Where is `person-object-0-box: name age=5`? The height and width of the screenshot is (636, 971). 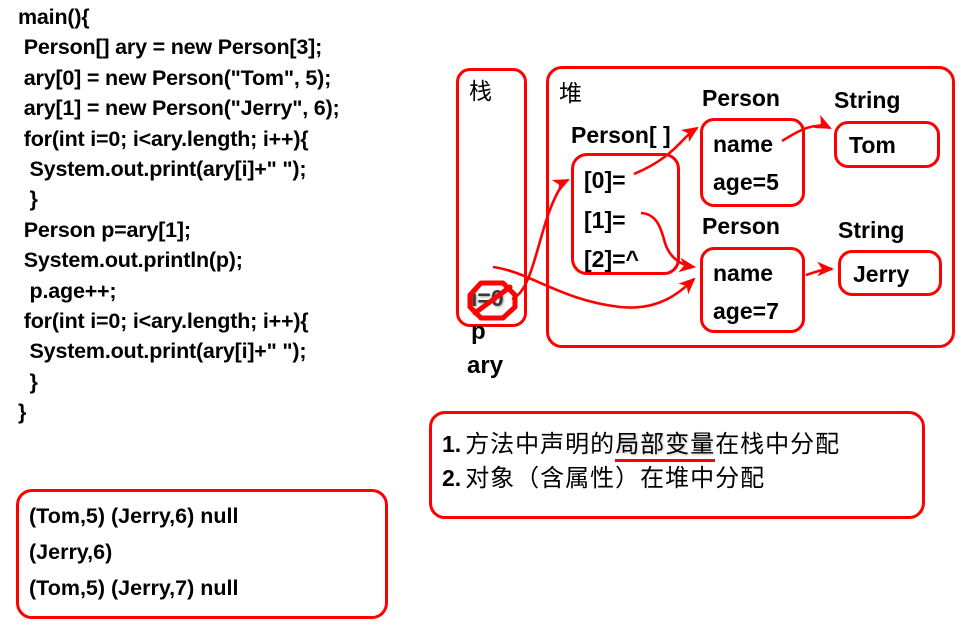
person-object-0-box: name age=5 is located at coordinates (752, 162).